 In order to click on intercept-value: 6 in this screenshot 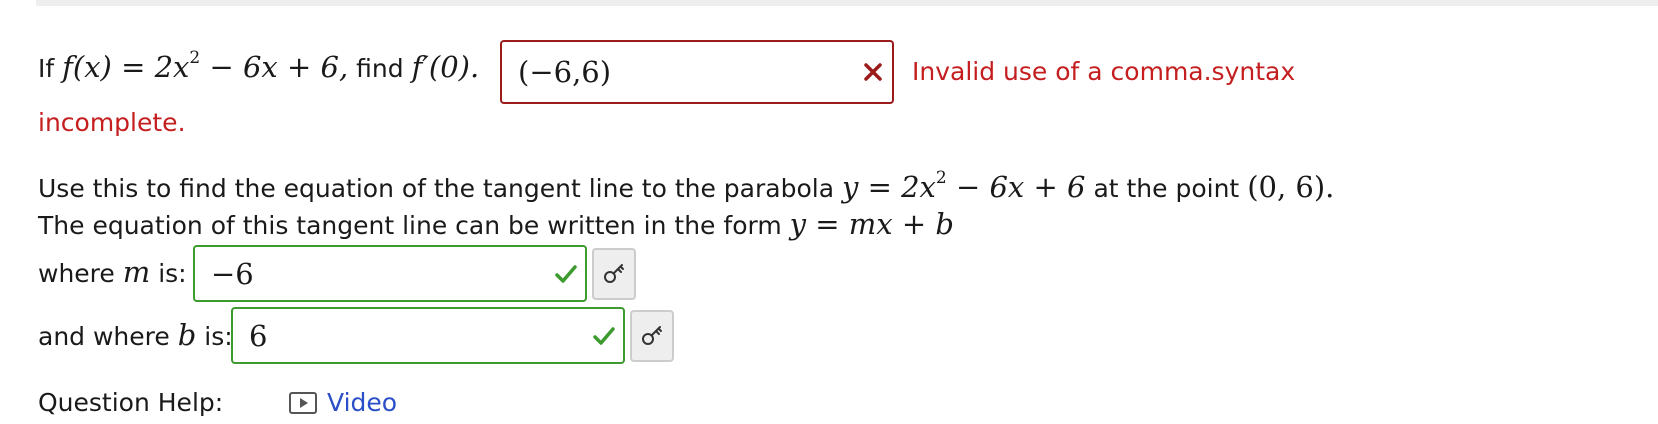, I will do `click(258, 335)`.